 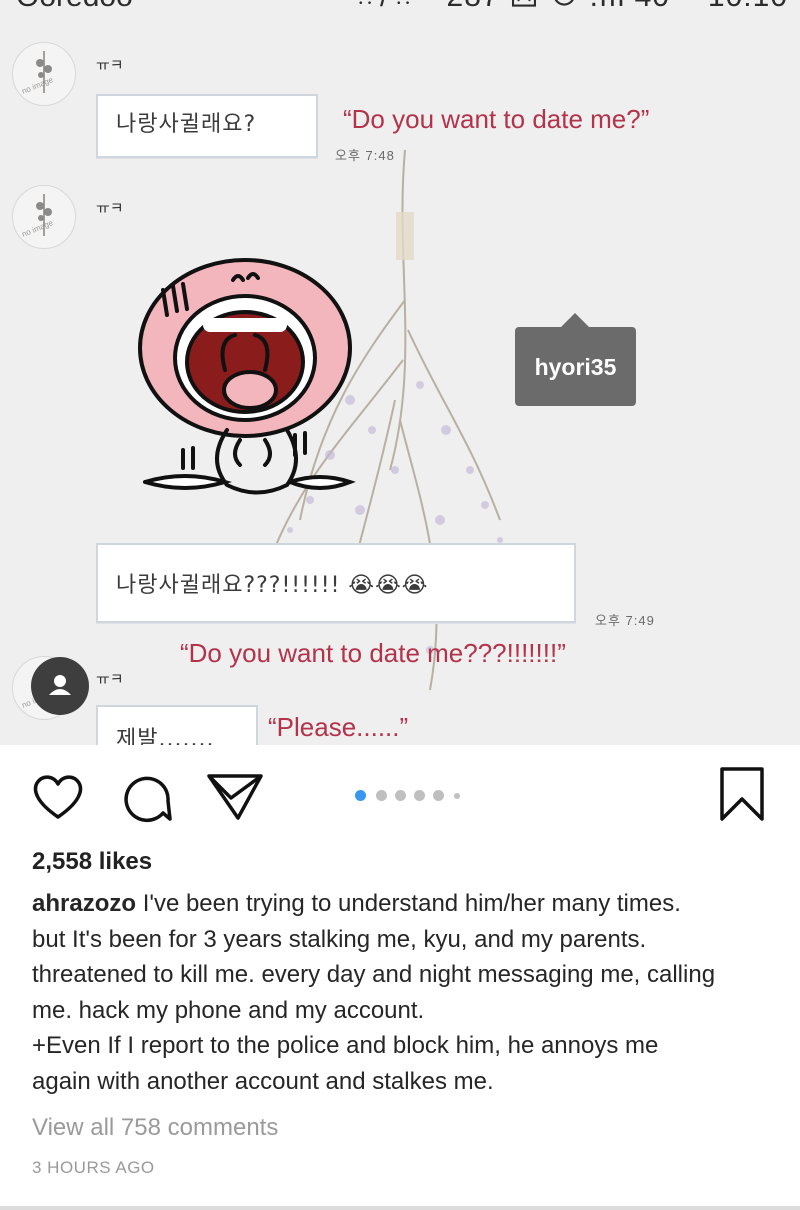 What do you see at coordinates (272, 585) in the screenshot?
I see `message-text: 나랑사귈래요???!!!!!! 😭😭😭` at bounding box center [272, 585].